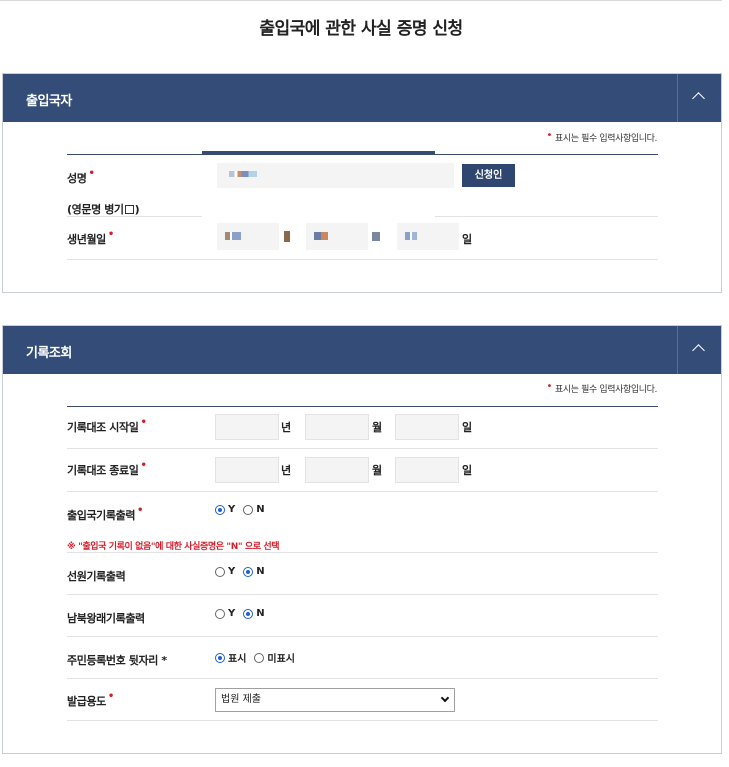 The width and height of the screenshot is (729, 767). What do you see at coordinates (103, 209) in the screenshot?
I see `english-name-label: (영문명 병기)` at bounding box center [103, 209].